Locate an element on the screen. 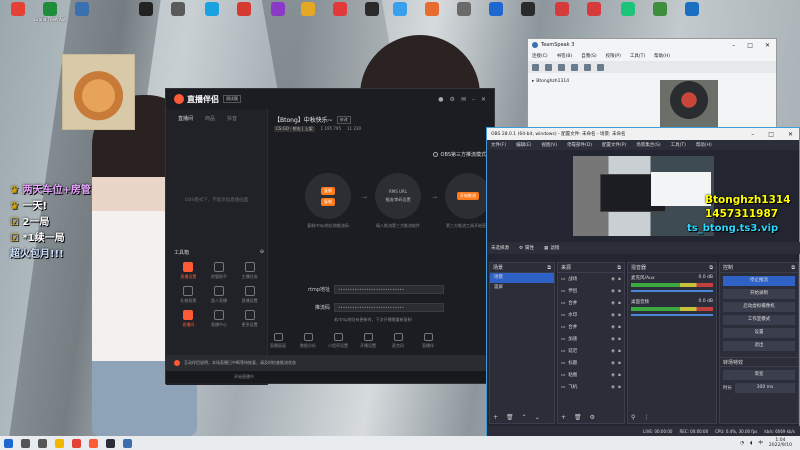 This screenshot has width=800, height=450. tool-item: 房管助手 is located at coordinates (219, 271).